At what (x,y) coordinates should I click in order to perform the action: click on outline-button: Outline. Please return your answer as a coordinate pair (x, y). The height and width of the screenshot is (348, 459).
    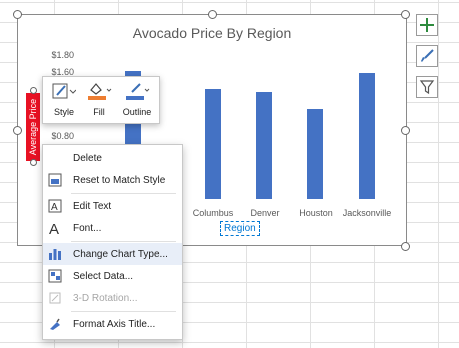
    Looking at the image, I should click on (137, 99).